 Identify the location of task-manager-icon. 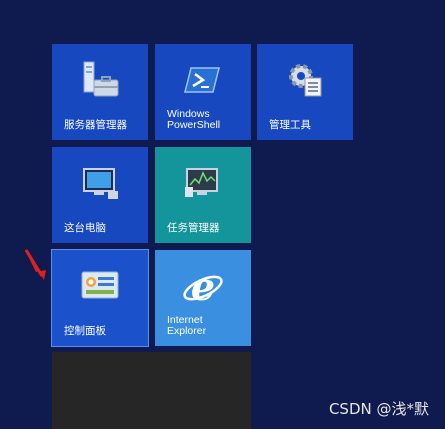
(201, 183).